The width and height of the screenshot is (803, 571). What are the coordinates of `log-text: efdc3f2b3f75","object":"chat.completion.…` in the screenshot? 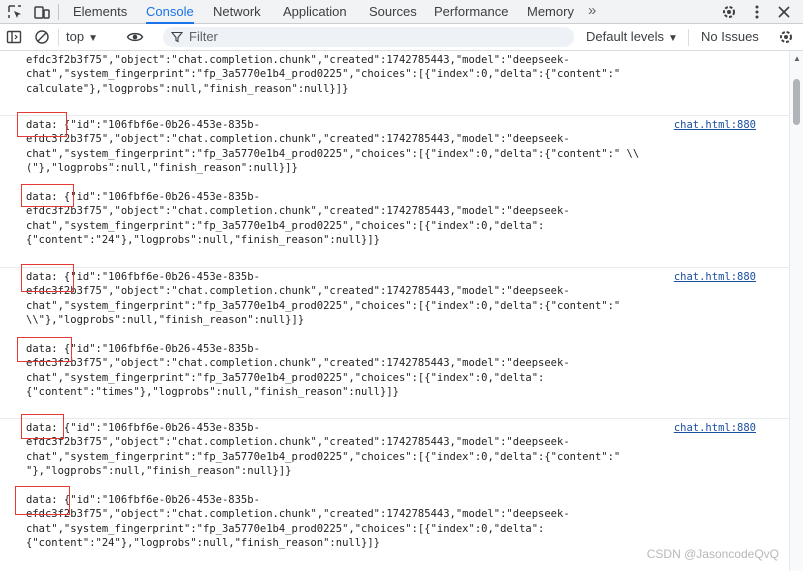 It's located at (323, 74).